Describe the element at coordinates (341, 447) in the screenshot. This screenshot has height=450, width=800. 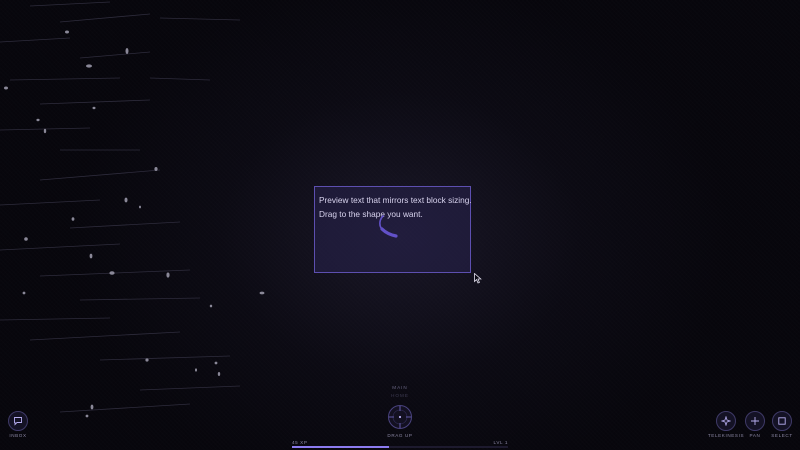
I see `xp-progress-fill` at that location.